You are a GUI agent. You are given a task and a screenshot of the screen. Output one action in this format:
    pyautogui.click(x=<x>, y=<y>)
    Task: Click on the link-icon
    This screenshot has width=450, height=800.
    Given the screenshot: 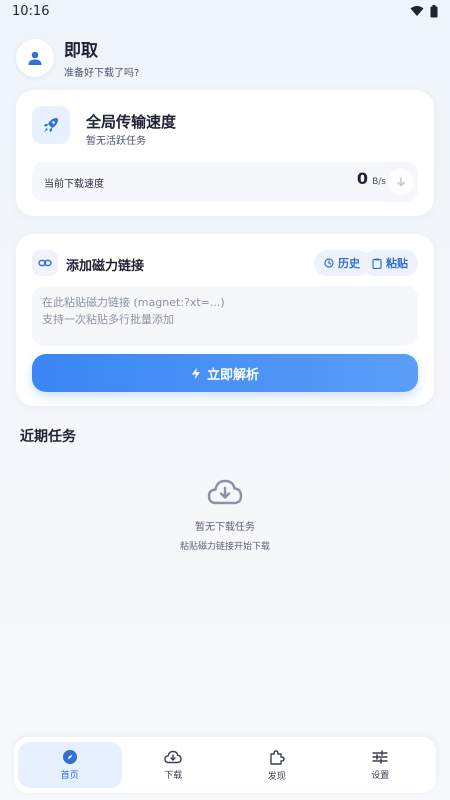 What is the action you would take?
    pyautogui.click(x=45, y=263)
    